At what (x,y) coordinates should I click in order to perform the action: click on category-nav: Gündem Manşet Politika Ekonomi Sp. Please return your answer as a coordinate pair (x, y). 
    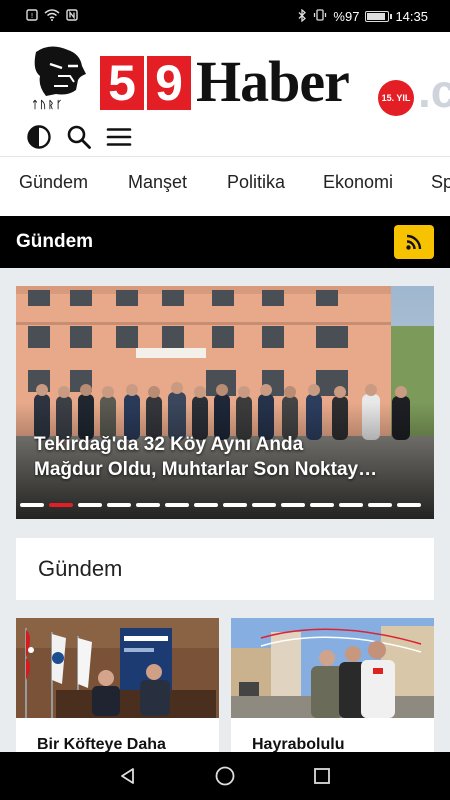
    Looking at the image, I should click on (225, 186).